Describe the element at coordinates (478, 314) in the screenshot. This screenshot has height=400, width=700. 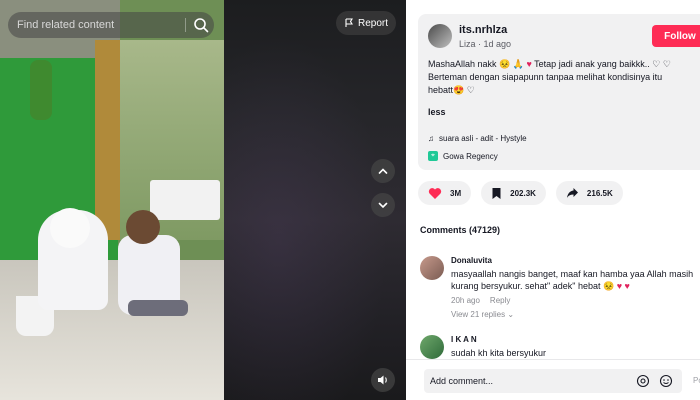
I see `view-replies-label: View 21 replies` at that location.